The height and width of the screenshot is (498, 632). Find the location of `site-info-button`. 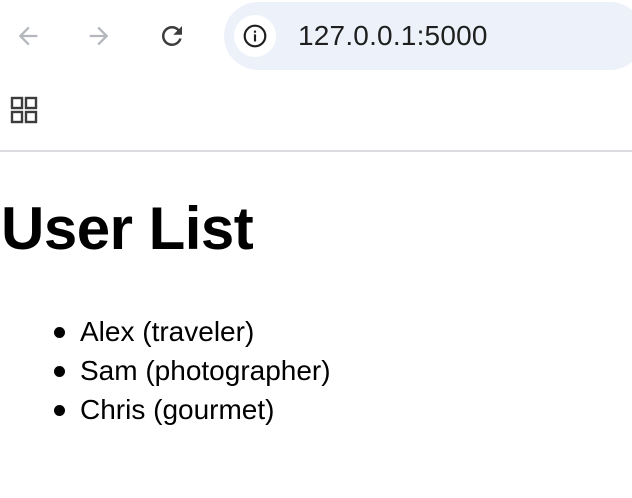

site-info-button is located at coordinates (255, 36).